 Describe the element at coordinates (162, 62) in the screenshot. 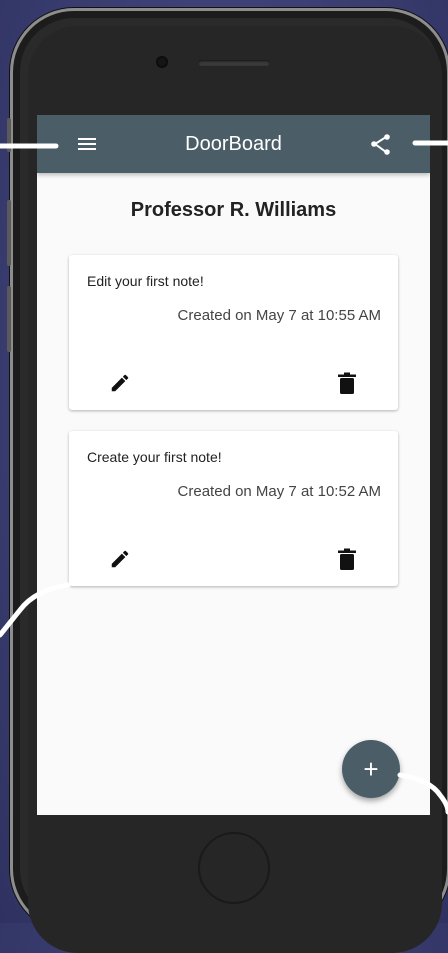

I see `front-camera` at that location.